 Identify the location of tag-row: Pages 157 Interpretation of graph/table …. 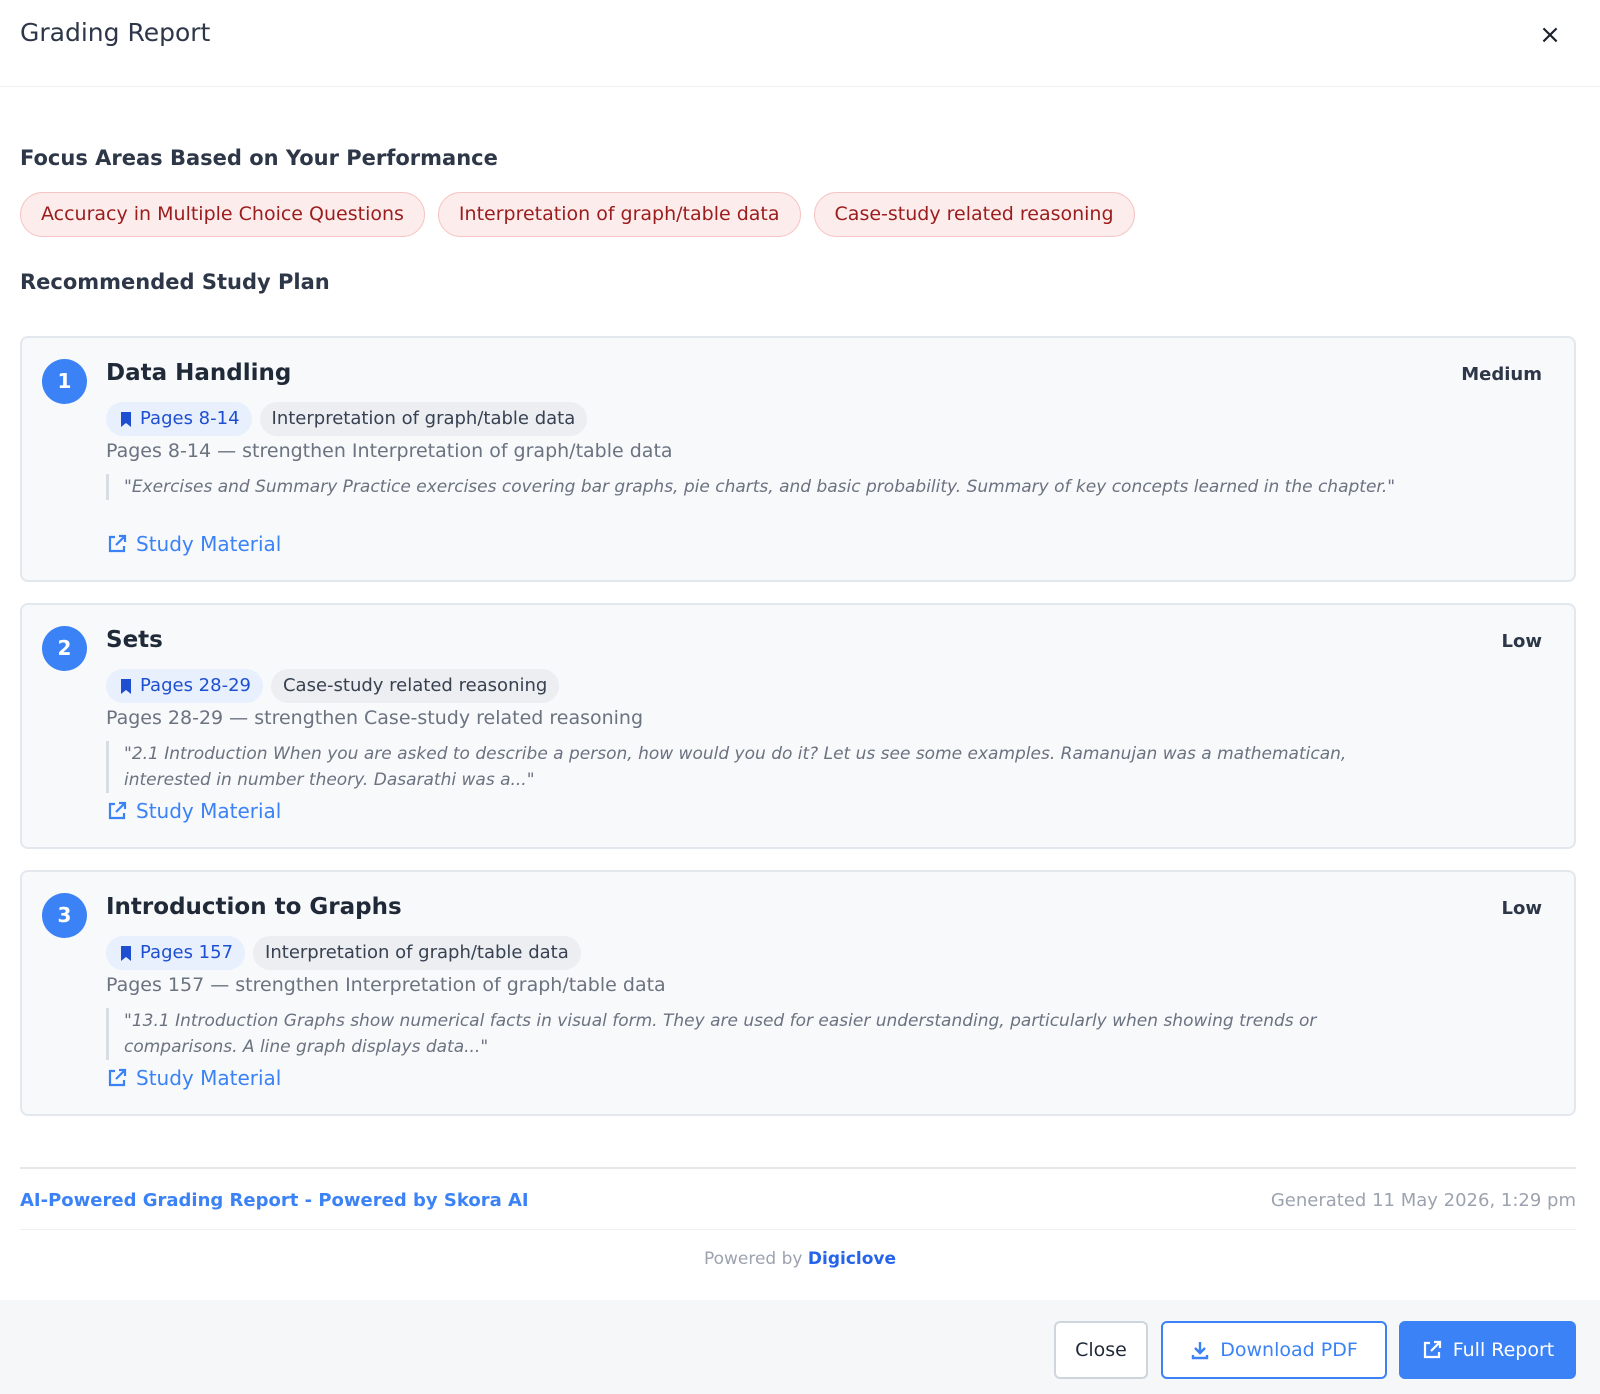
(343, 953).